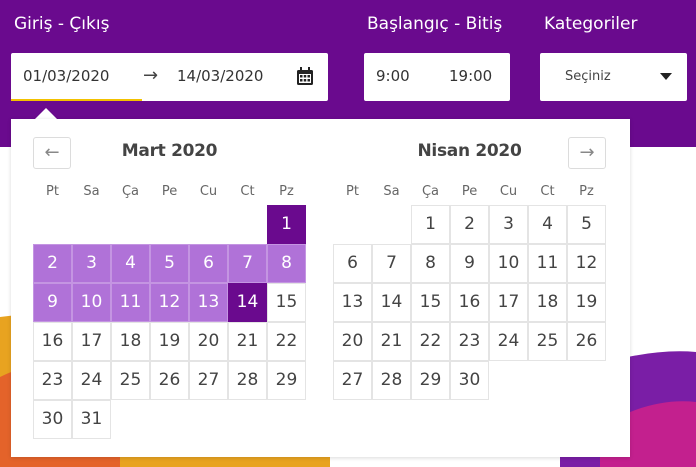 The width and height of the screenshot is (696, 467). Describe the element at coordinates (169, 77) in the screenshot. I see `date-range-field: 01/03/2020 → 14/03/2020` at that location.